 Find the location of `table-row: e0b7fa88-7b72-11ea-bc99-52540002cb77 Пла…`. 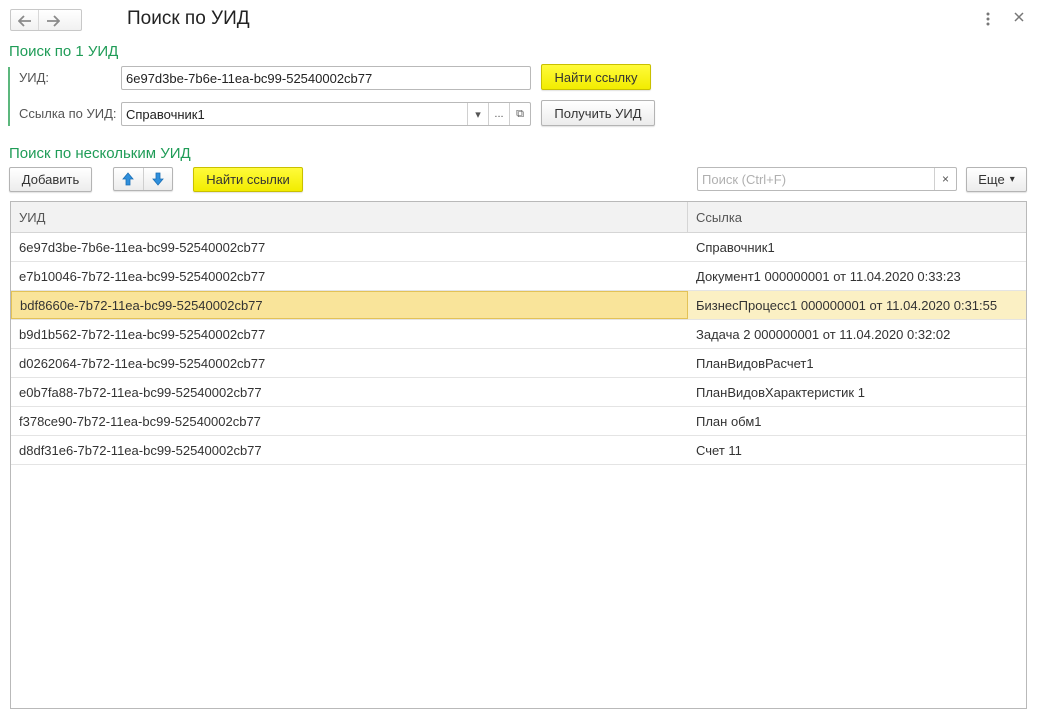

table-row: e0b7fa88-7b72-11ea-bc99-52540002cb77 Пла… is located at coordinates (518, 392).